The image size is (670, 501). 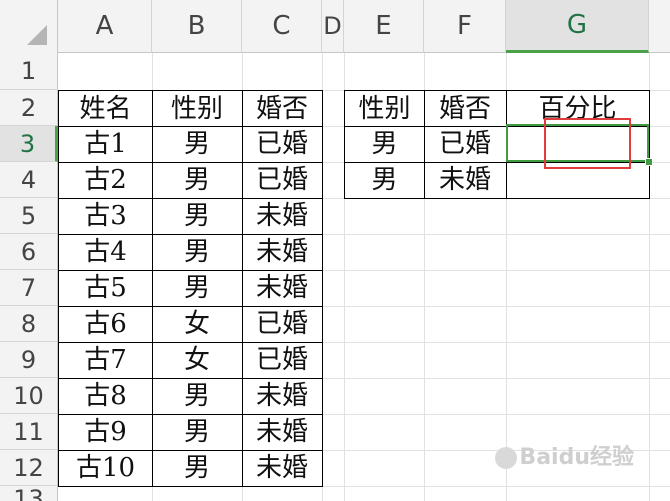 I want to click on row-header-7: 7, so click(x=29, y=288).